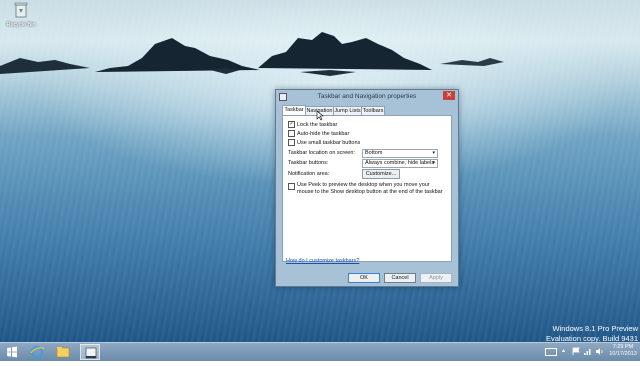  I want to click on taskbar-buttons-value: Always combine, hide labels, so click(400, 163).